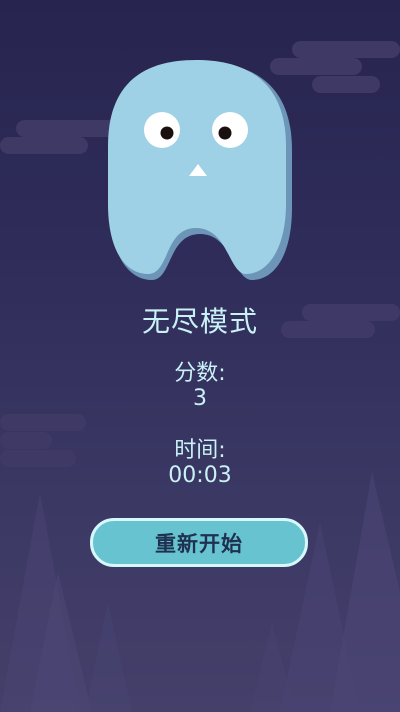 Image resolution: width=400 pixels, height=712 pixels. I want to click on time-label: 时间:, so click(200, 450).